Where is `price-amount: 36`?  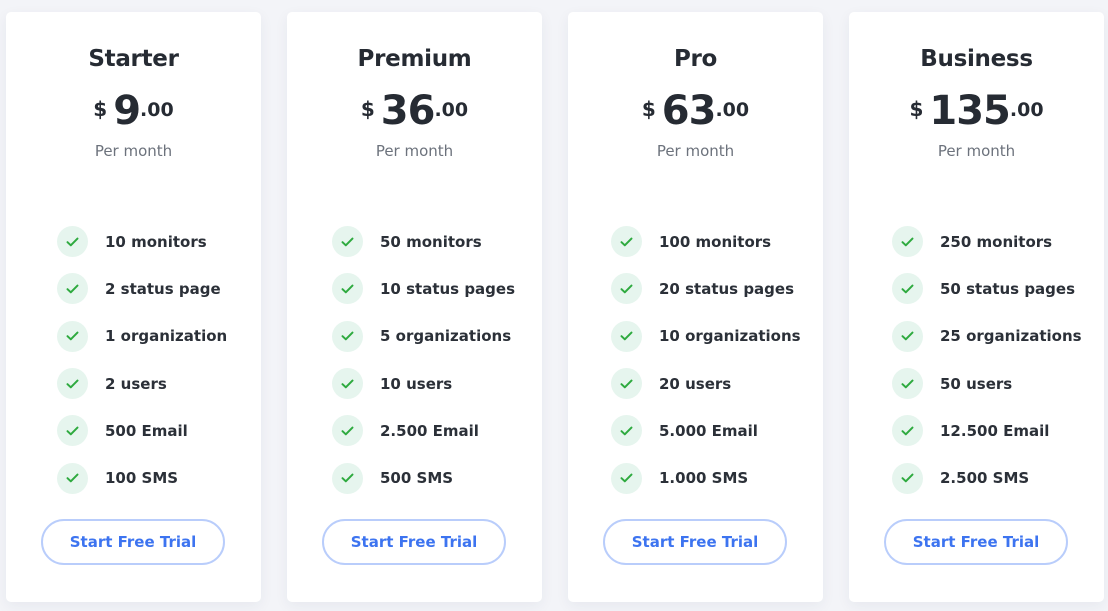 price-amount: 36 is located at coordinates (408, 111).